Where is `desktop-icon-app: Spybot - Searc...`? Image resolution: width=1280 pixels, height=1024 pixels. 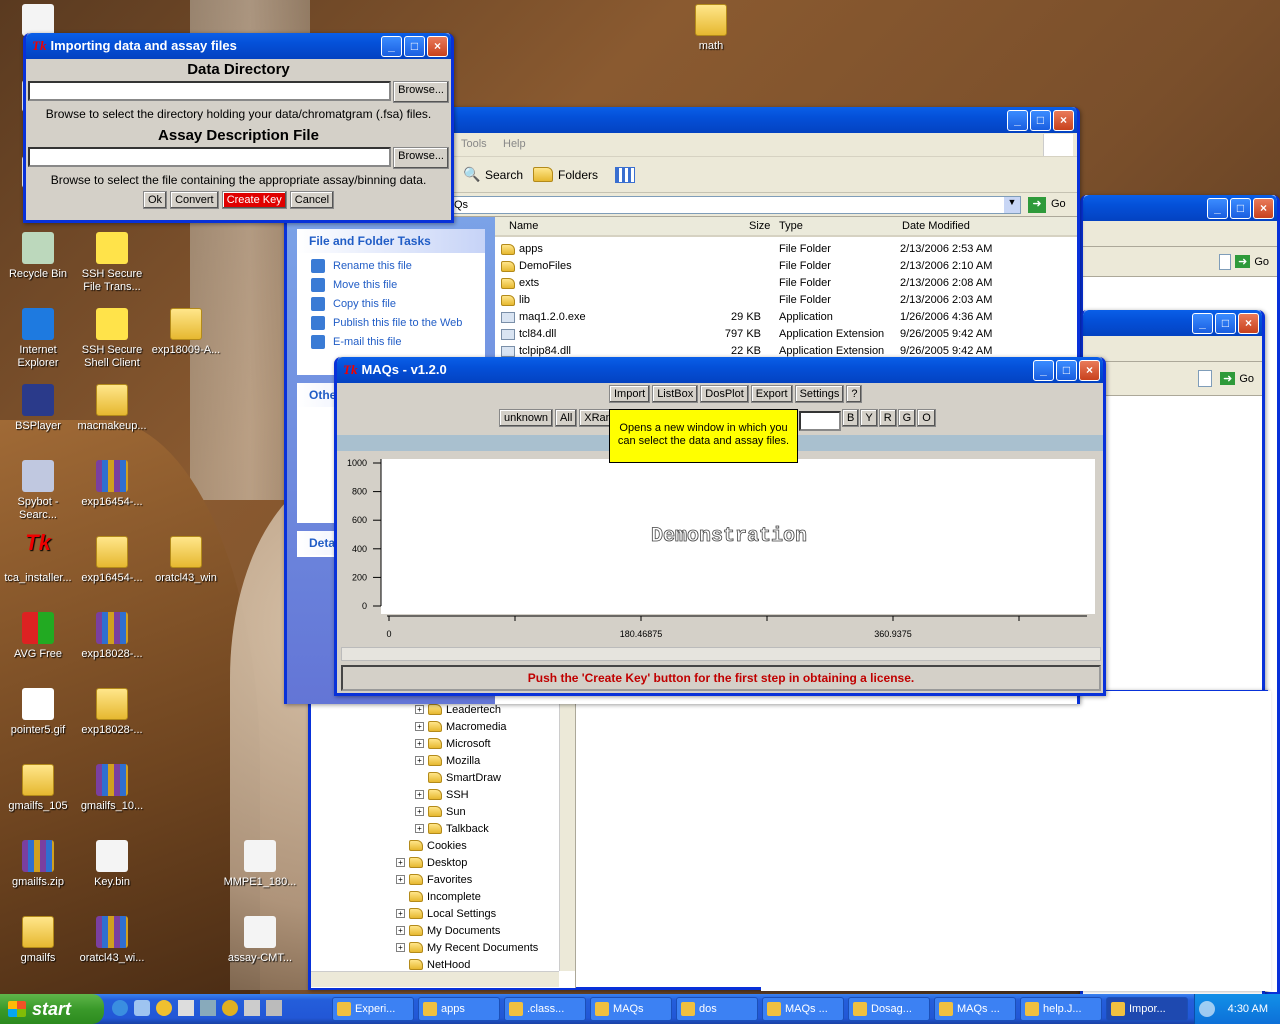
desktop-icon-app: Spybot - Searc... is located at coordinates (38, 491).